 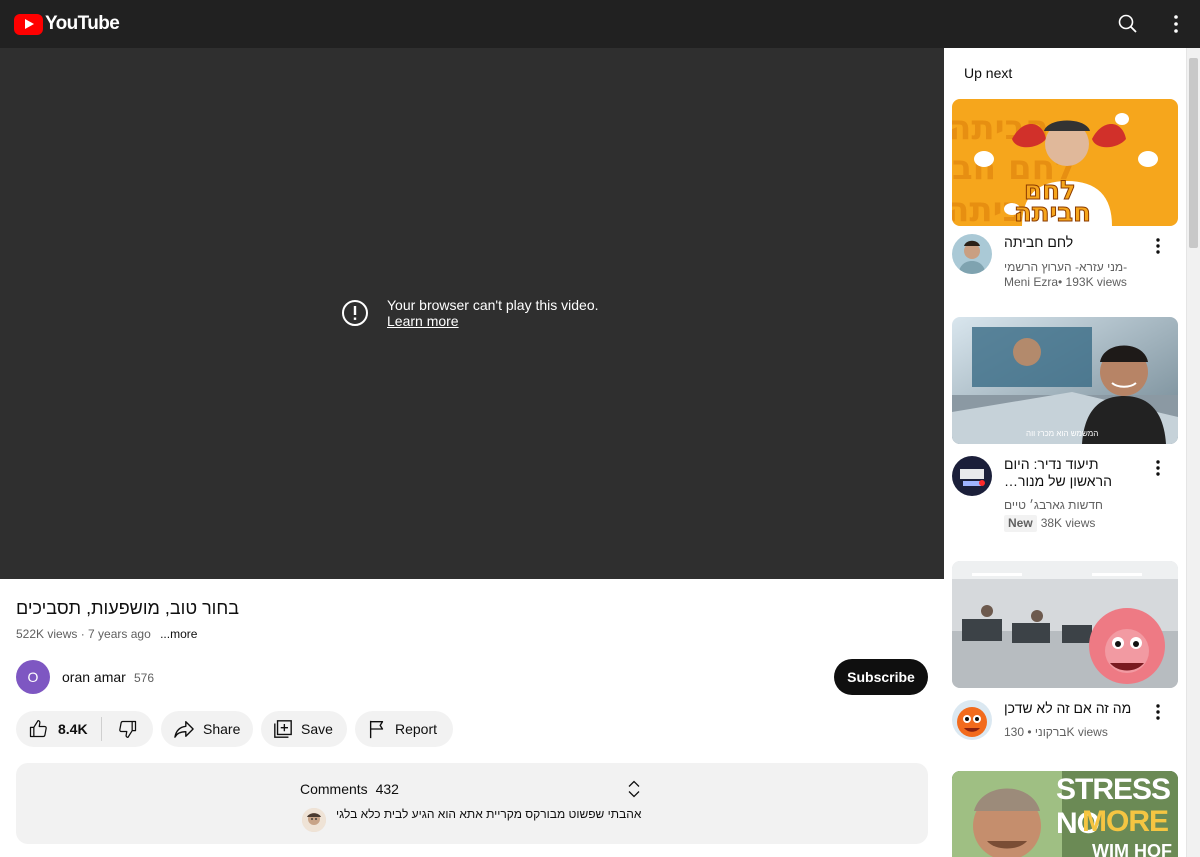 I want to click on channel-name: oran amar, so click(x=94, y=677).